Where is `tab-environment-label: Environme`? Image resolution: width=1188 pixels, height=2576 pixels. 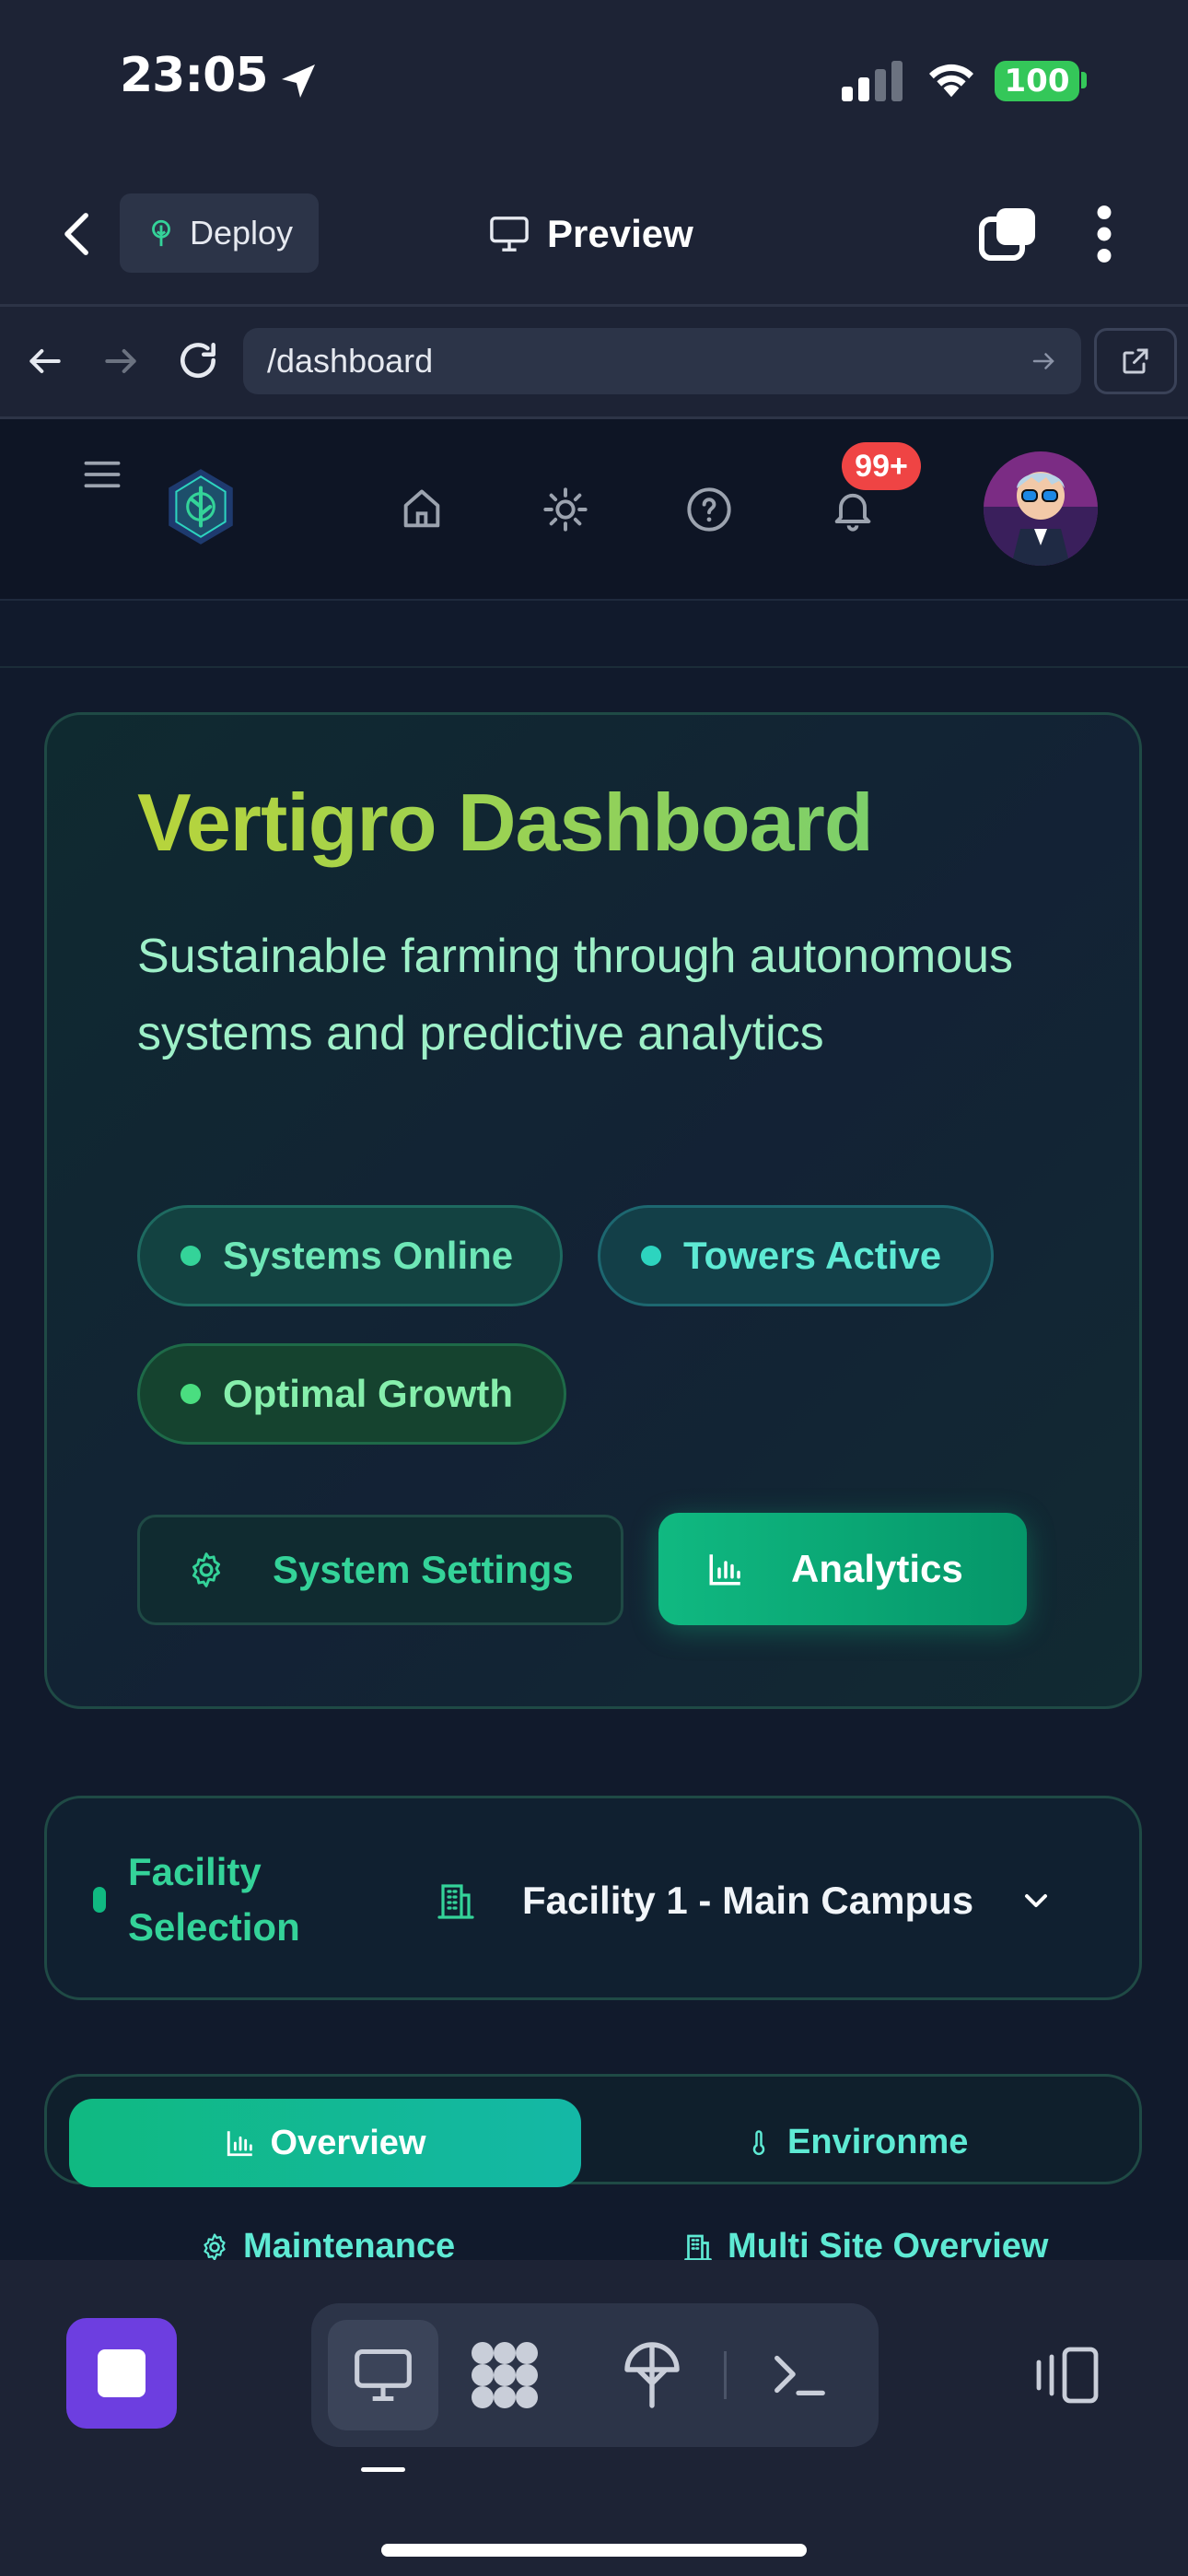
tab-environment-label: Environme is located at coordinates (878, 2142).